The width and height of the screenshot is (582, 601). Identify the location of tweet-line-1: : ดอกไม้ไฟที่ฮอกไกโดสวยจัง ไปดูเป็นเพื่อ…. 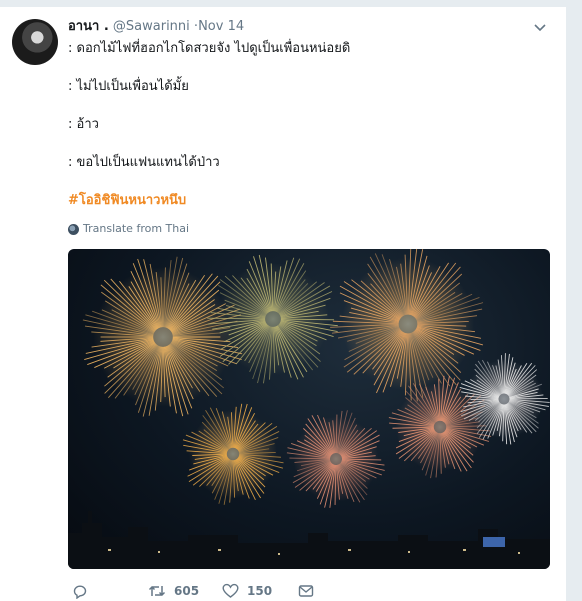
(308, 48).